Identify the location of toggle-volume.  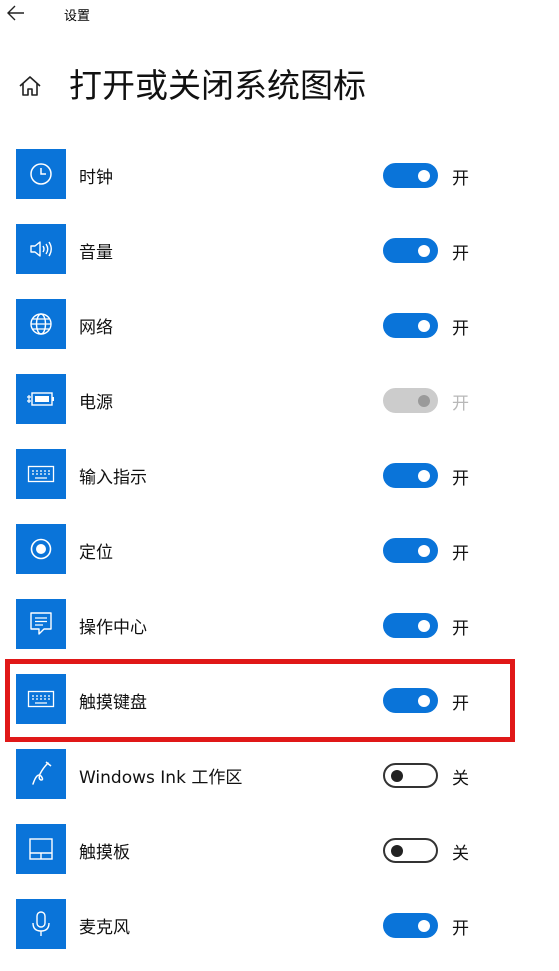
(410, 250).